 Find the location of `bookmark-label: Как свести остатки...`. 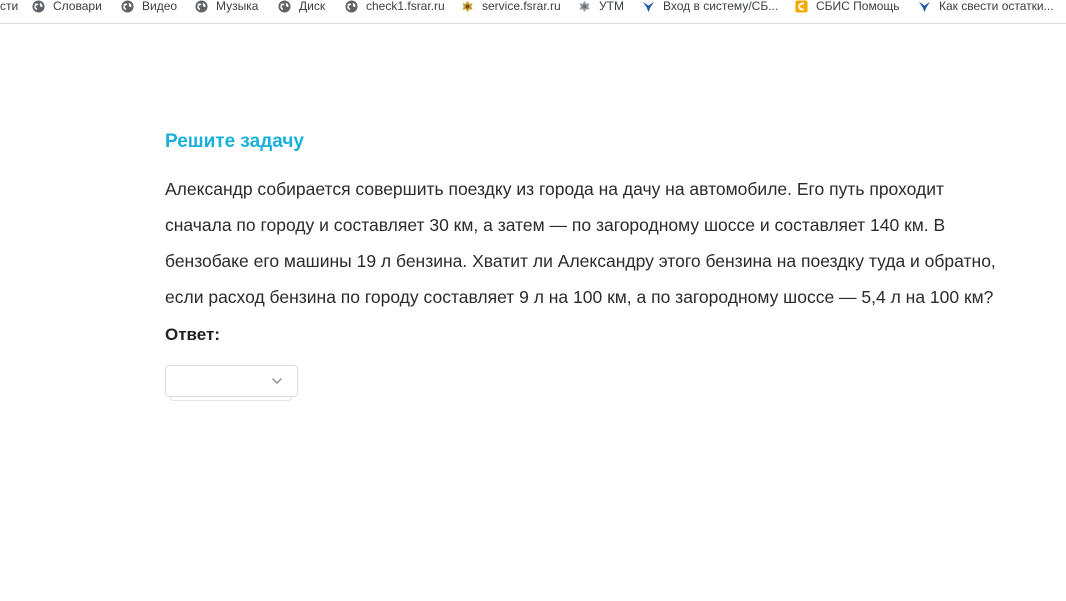

bookmark-label: Как свести остатки... is located at coordinates (996, 6).